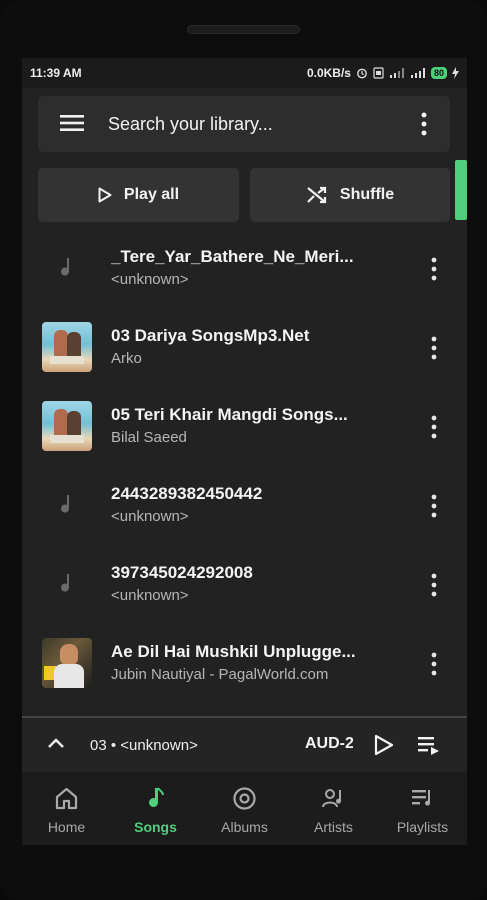 The width and height of the screenshot is (487, 900). Describe the element at coordinates (378, 73) in the screenshot. I see `sim-icon` at that location.